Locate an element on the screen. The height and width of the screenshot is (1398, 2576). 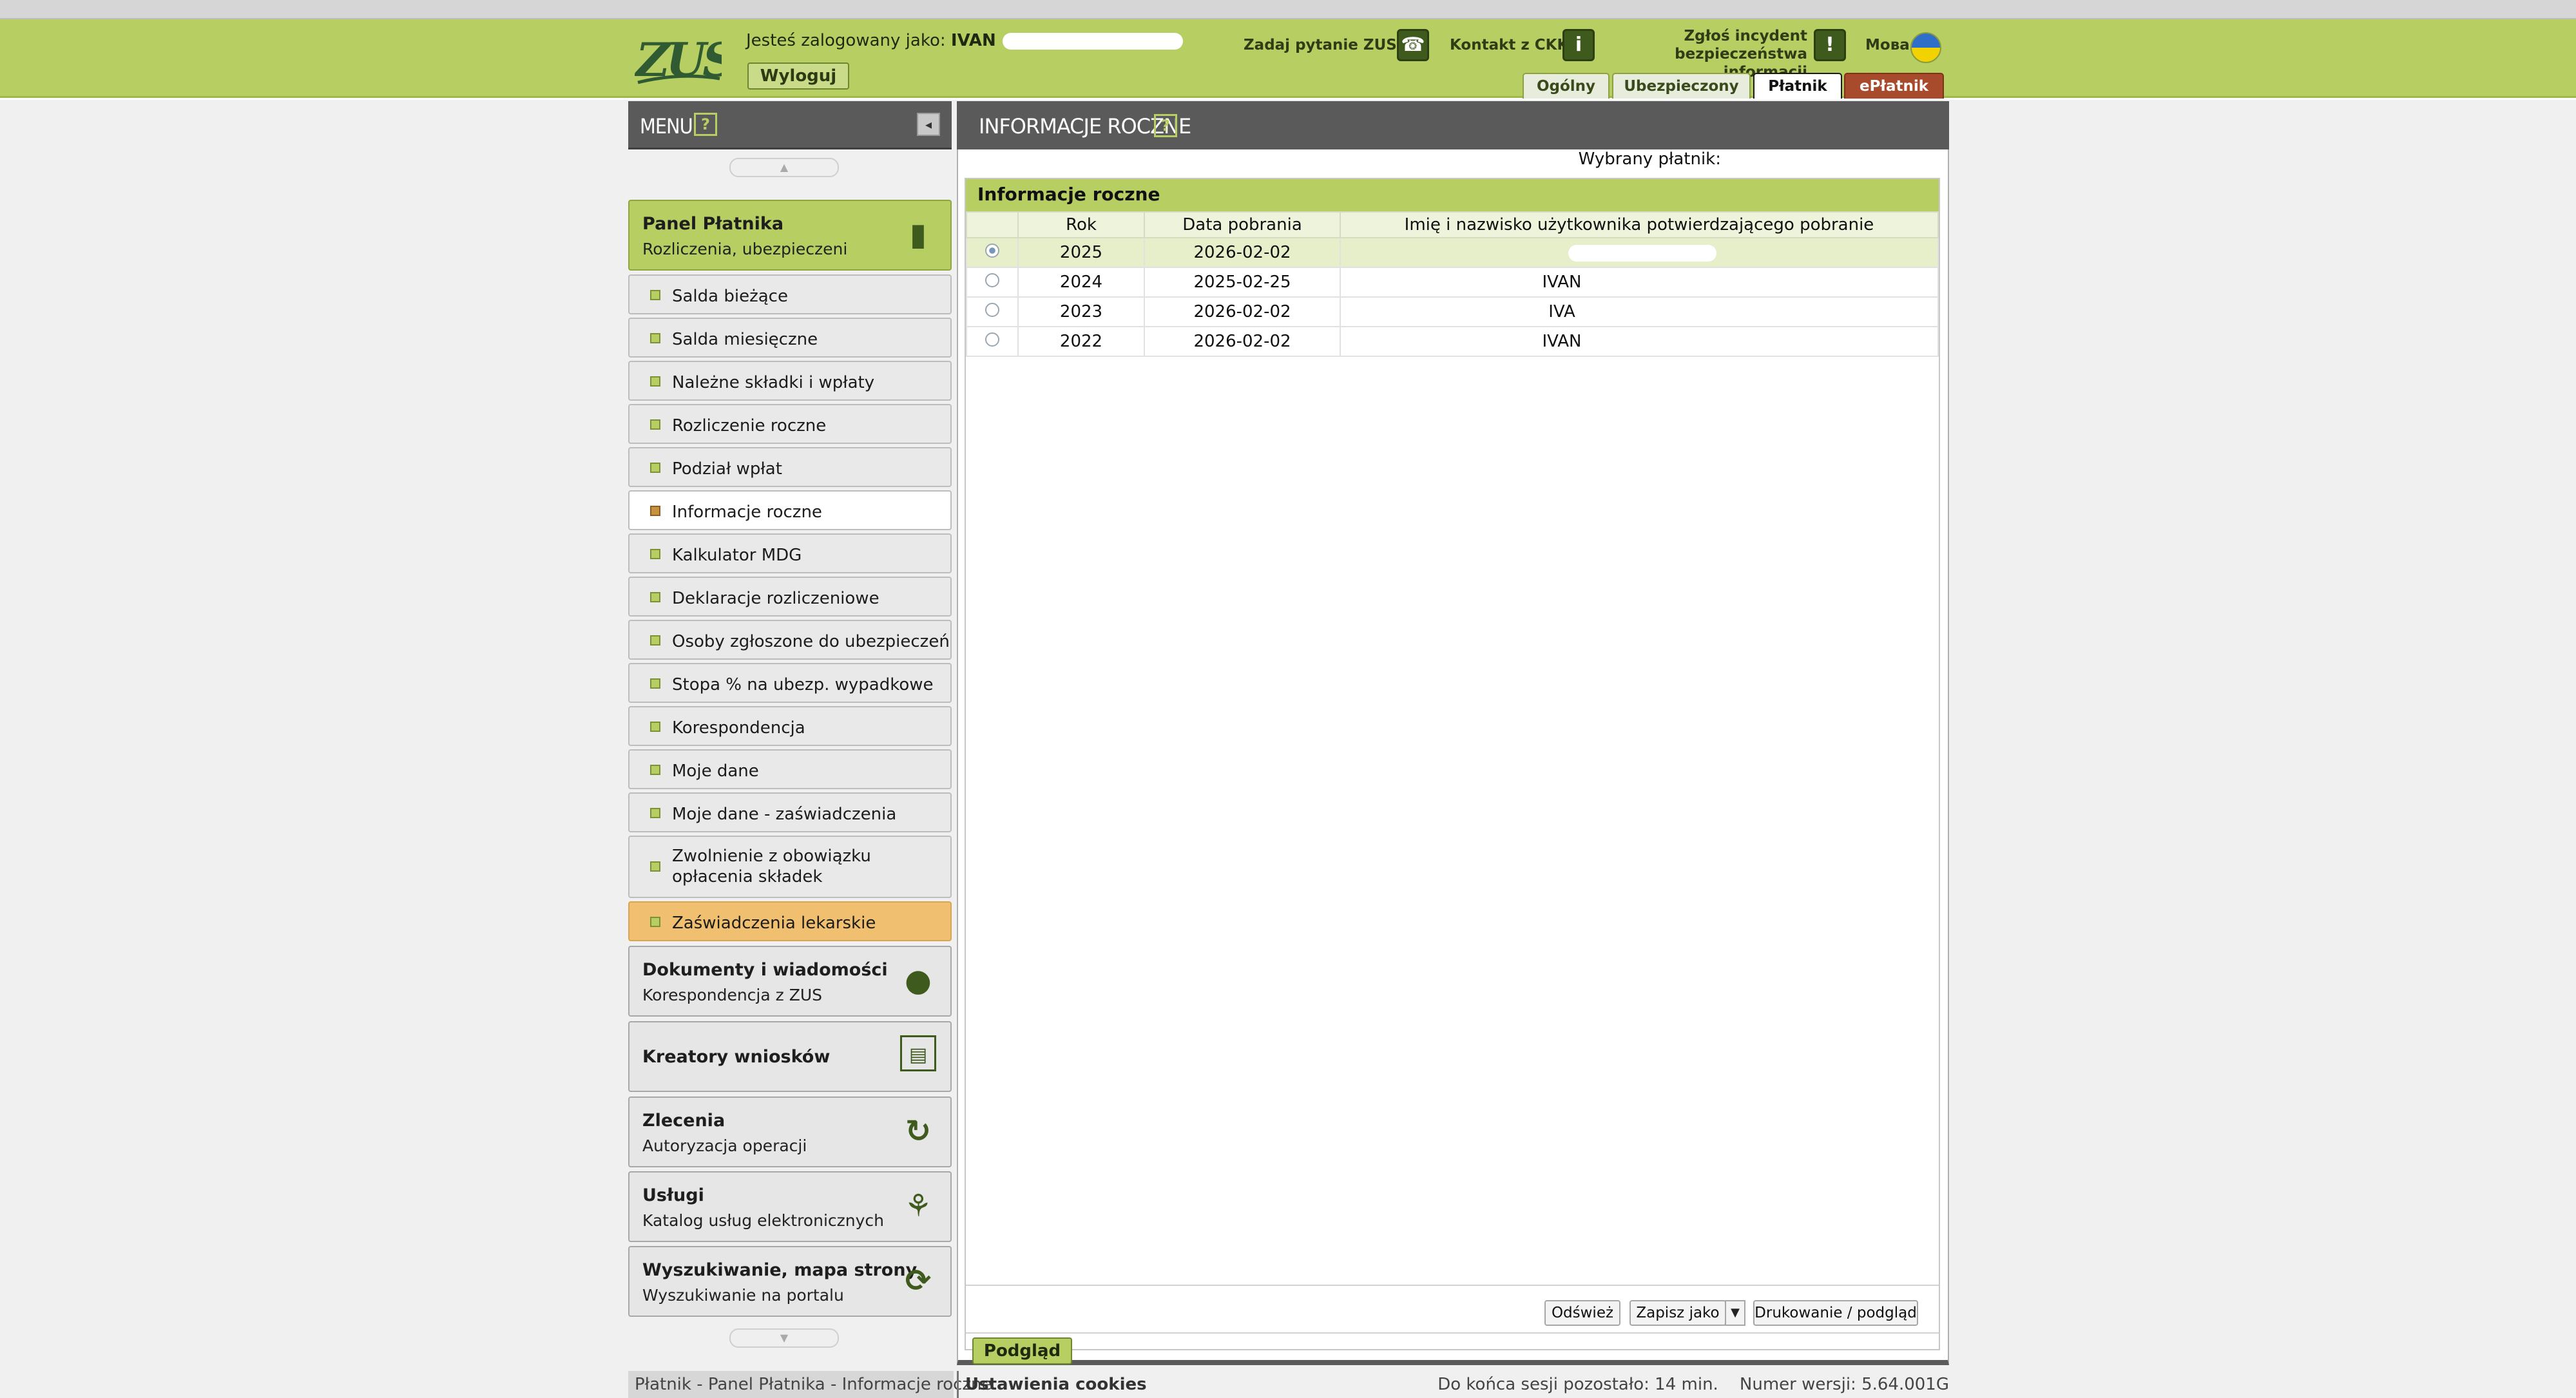
section-subtitle: Korespondencja z ZUS is located at coordinates (732, 995).